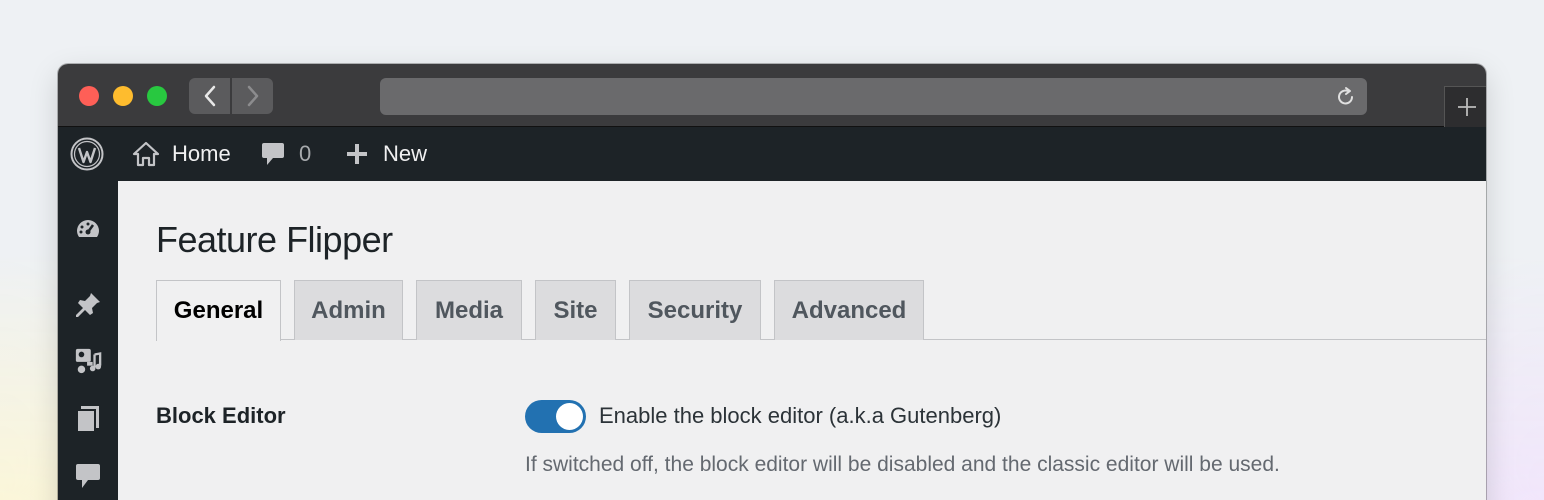 The width and height of the screenshot is (1544, 500). I want to click on media-icon, so click(88, 361).